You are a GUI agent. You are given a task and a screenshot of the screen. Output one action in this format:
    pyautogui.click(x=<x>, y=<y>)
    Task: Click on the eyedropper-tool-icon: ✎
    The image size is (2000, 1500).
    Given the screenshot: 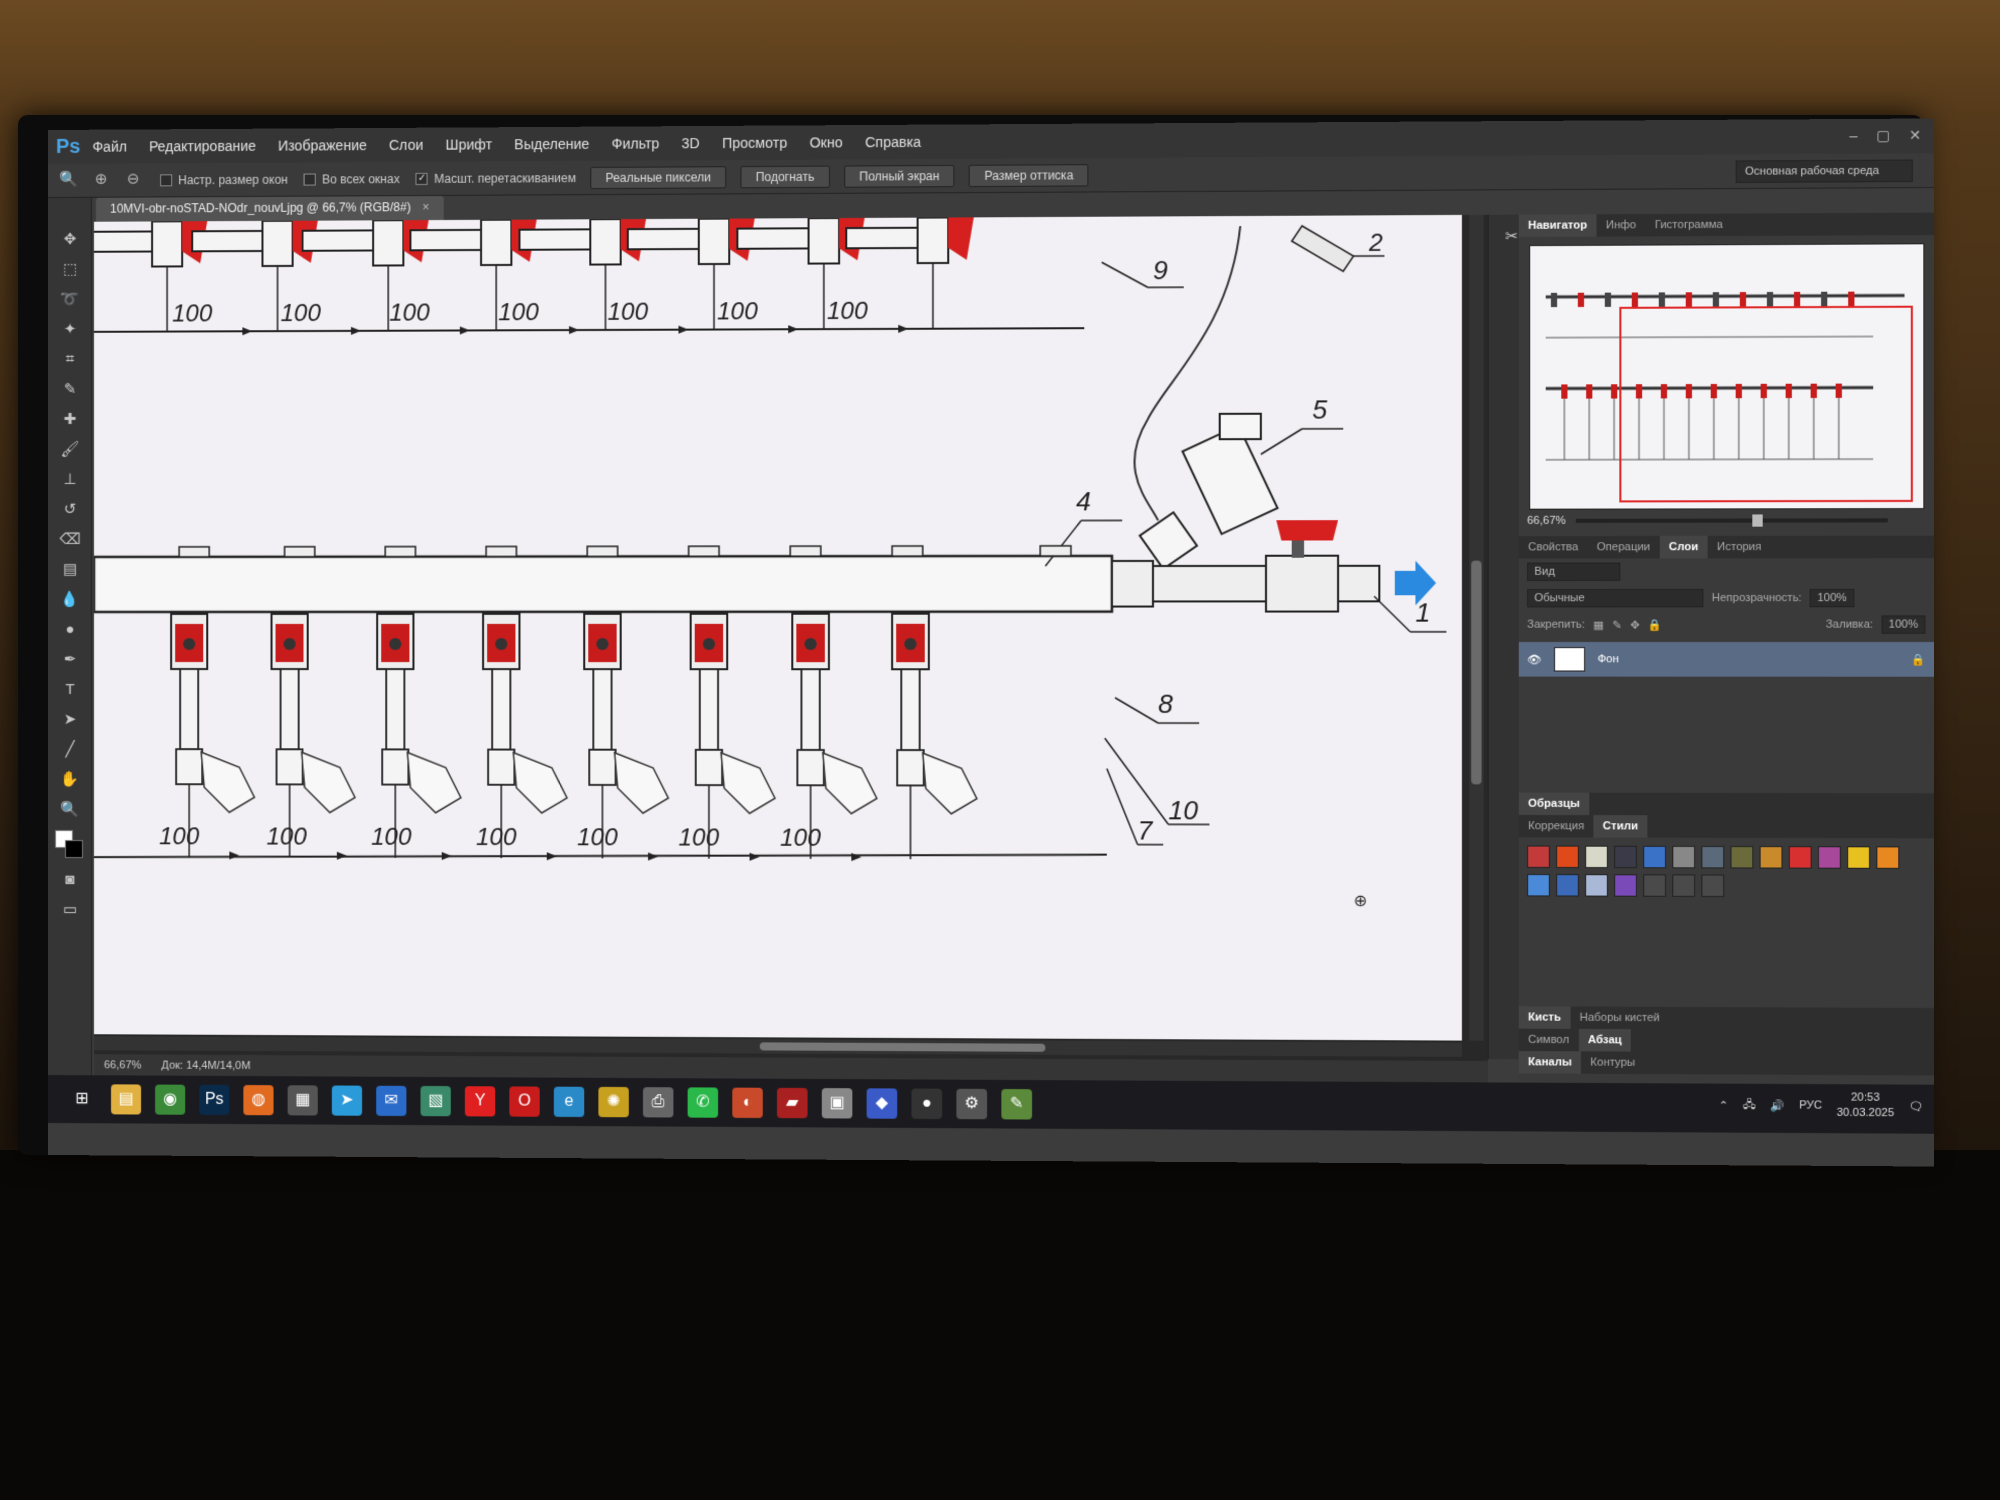 What is the action you would take?
    pyautogui.click(x=70, y=390)
    